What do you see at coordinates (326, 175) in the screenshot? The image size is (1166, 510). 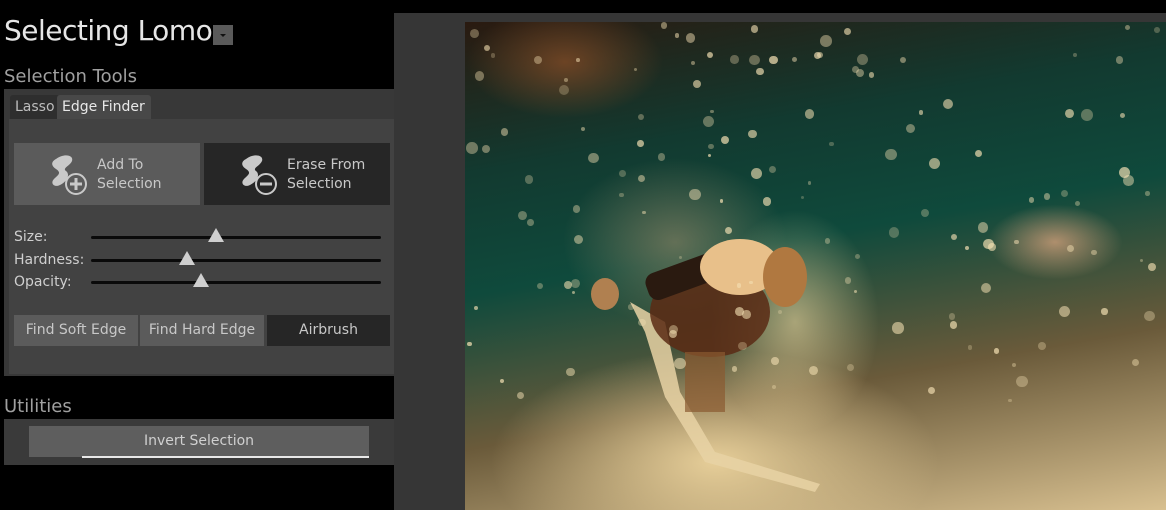 I see `erase-from-selection-label: Erase From Selection` at bounding box center [326, 175].